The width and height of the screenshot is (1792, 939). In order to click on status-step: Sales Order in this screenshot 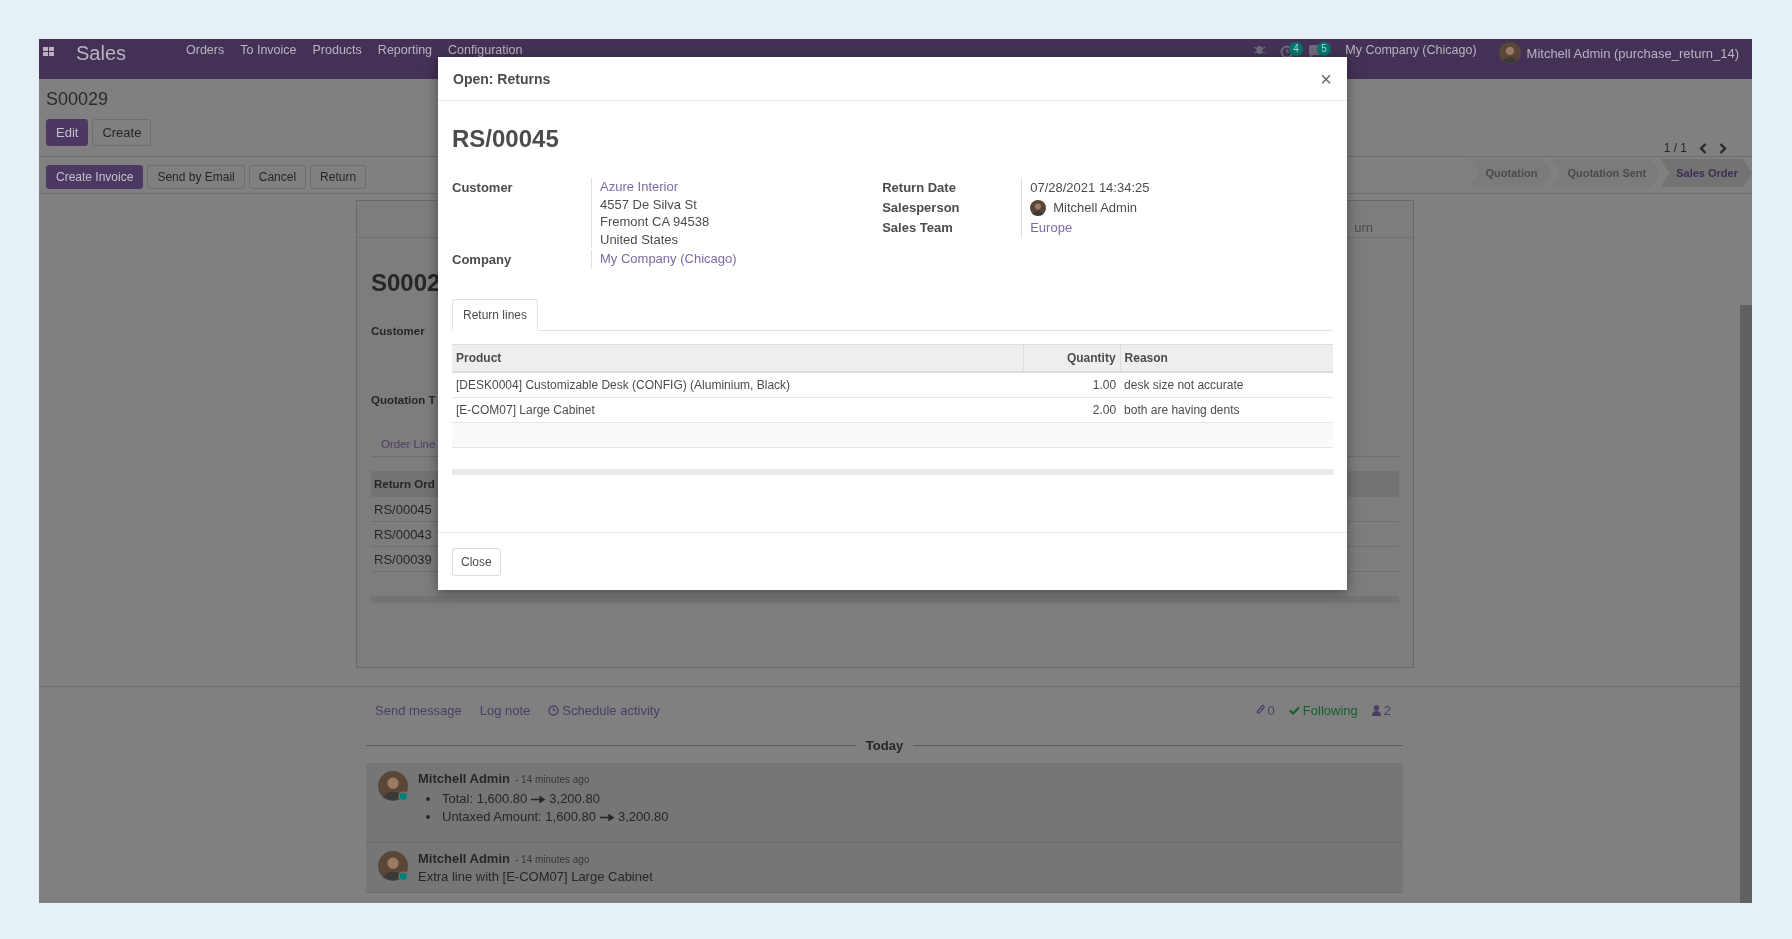, I will do `click(1706, 173)`.